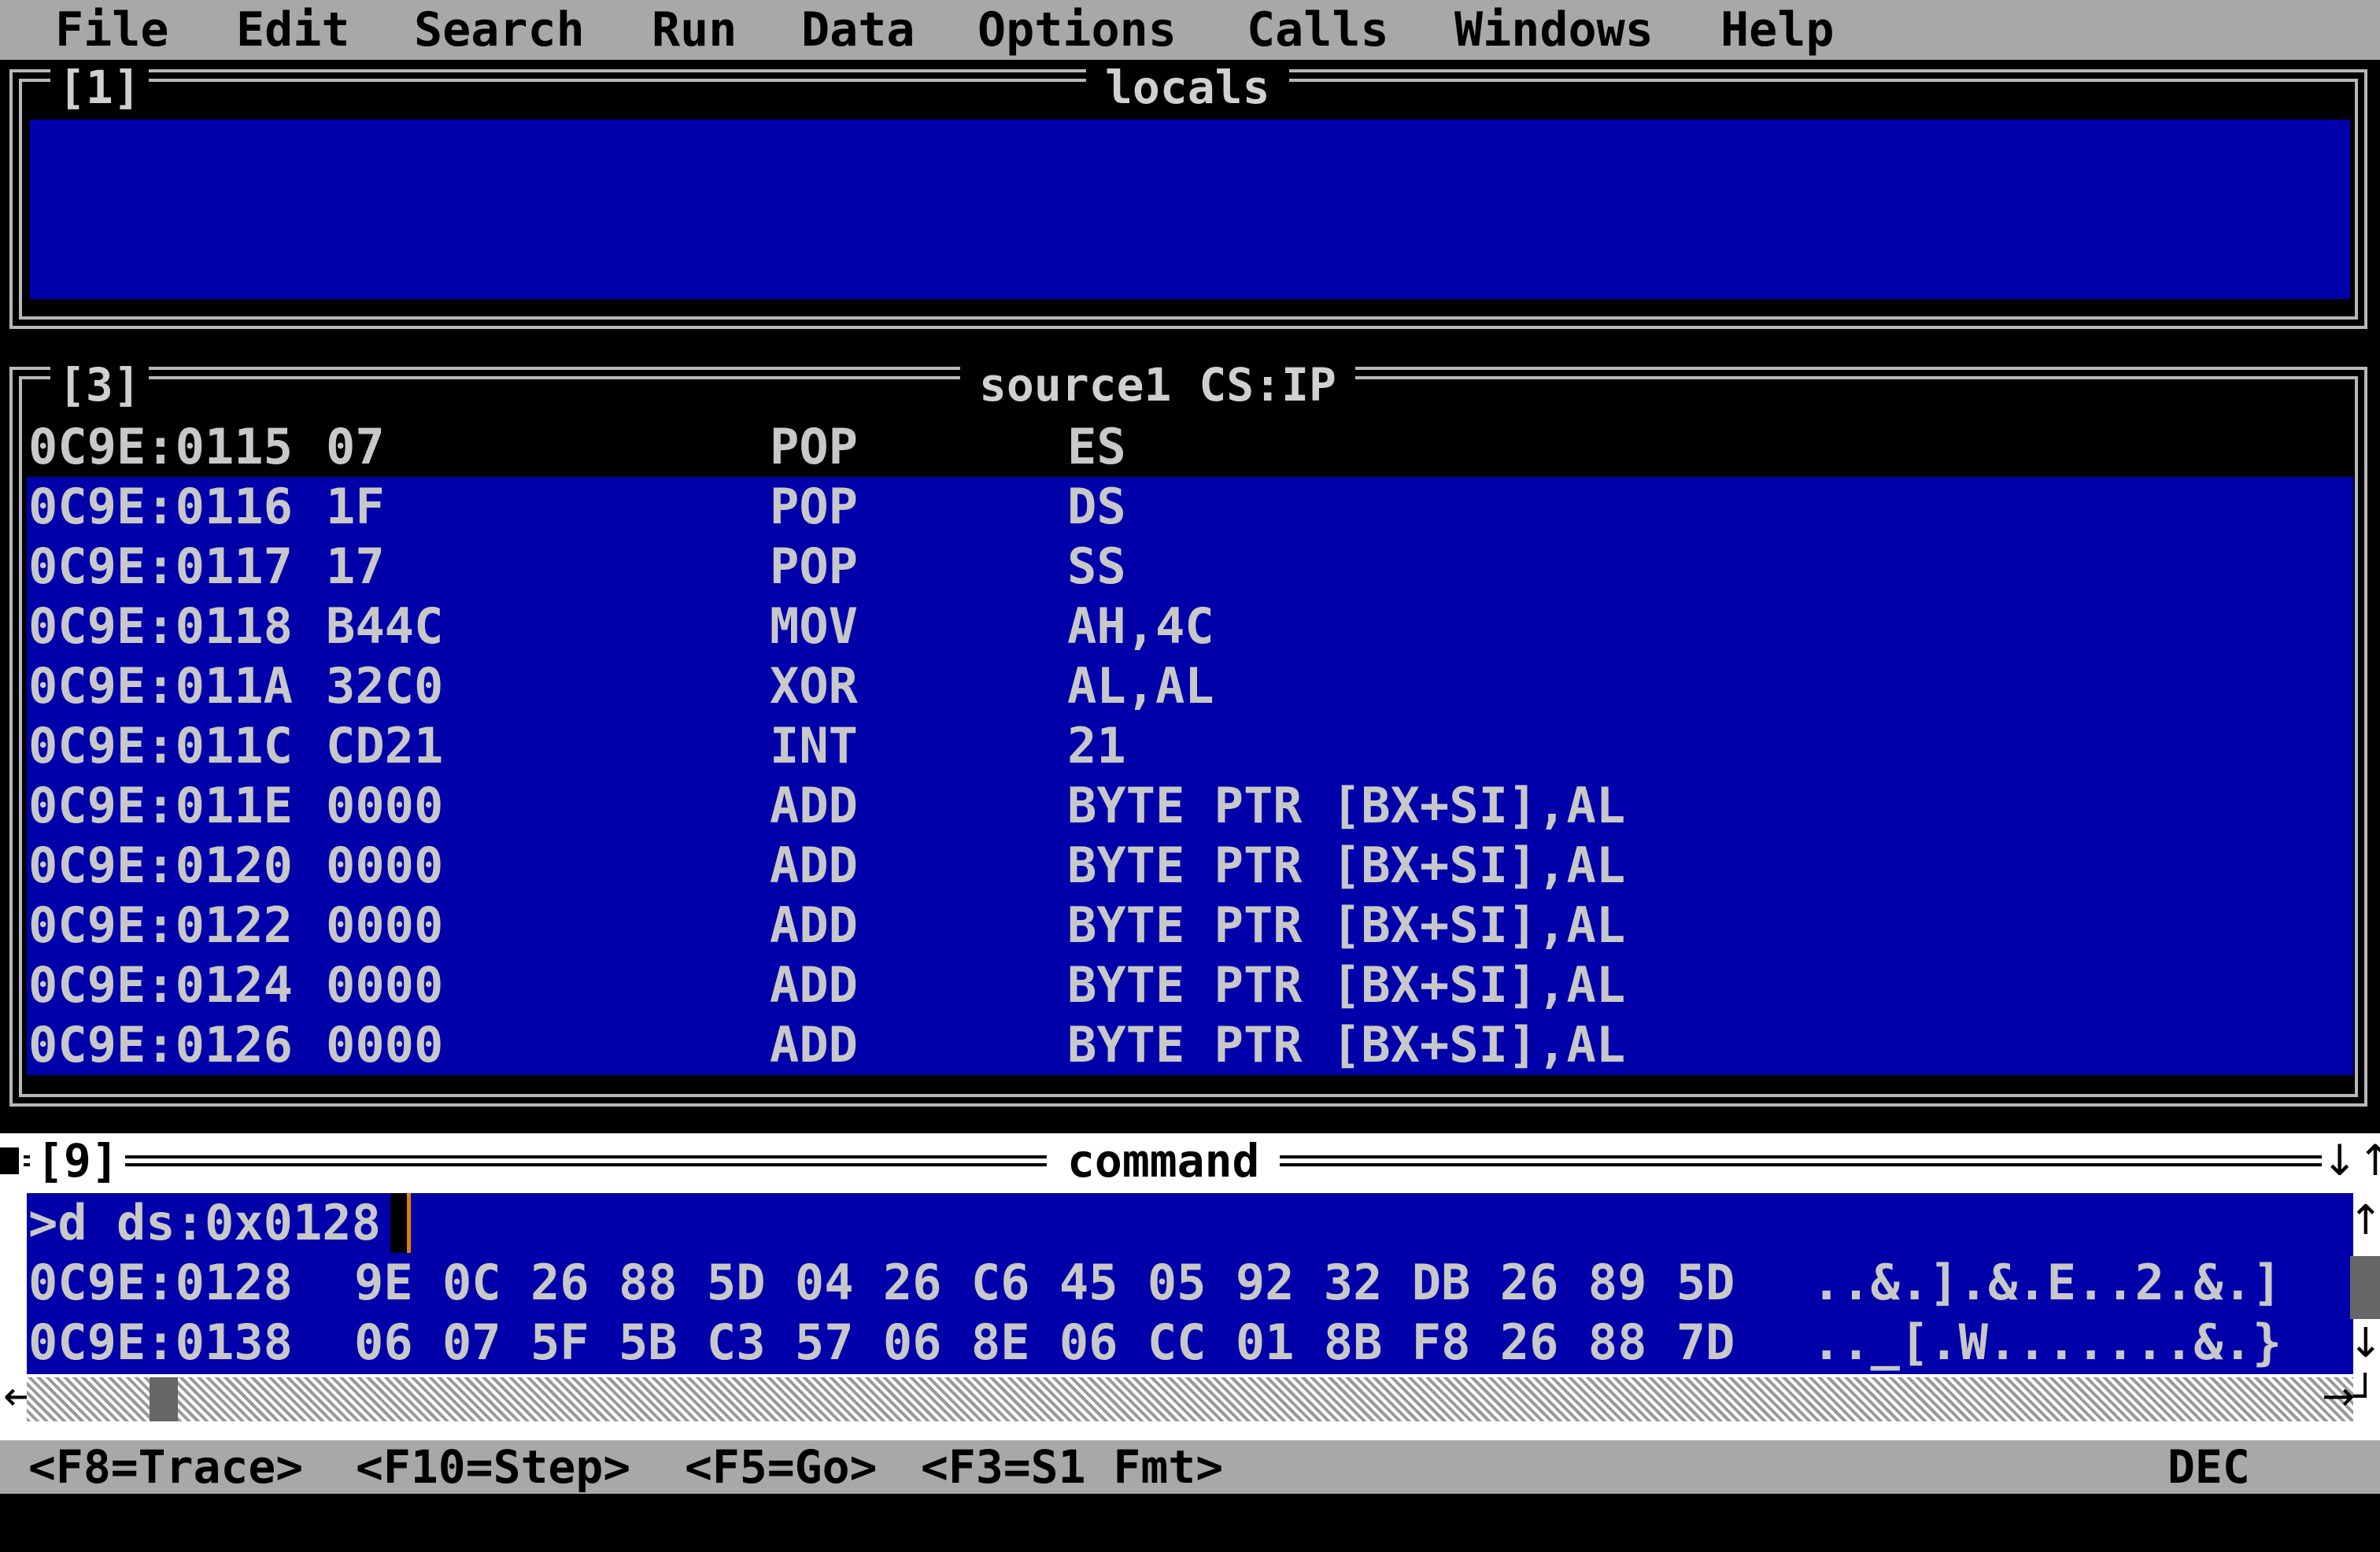 This screenshot has height=1552, width=2380. What do you see at coordinates (1072, 1467) in the screenshot?
I see `key-source-format-button: <F3=S1 Fmt>` at bounding box center [1072, 1467].